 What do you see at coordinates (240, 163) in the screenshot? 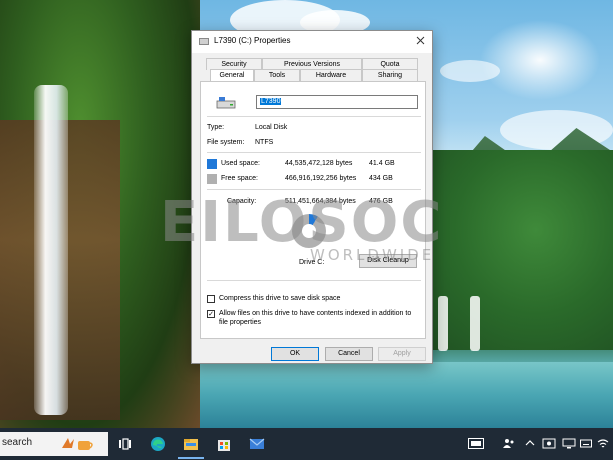
I see `used-space-label: Used space:` at bounding box center [240, 163].